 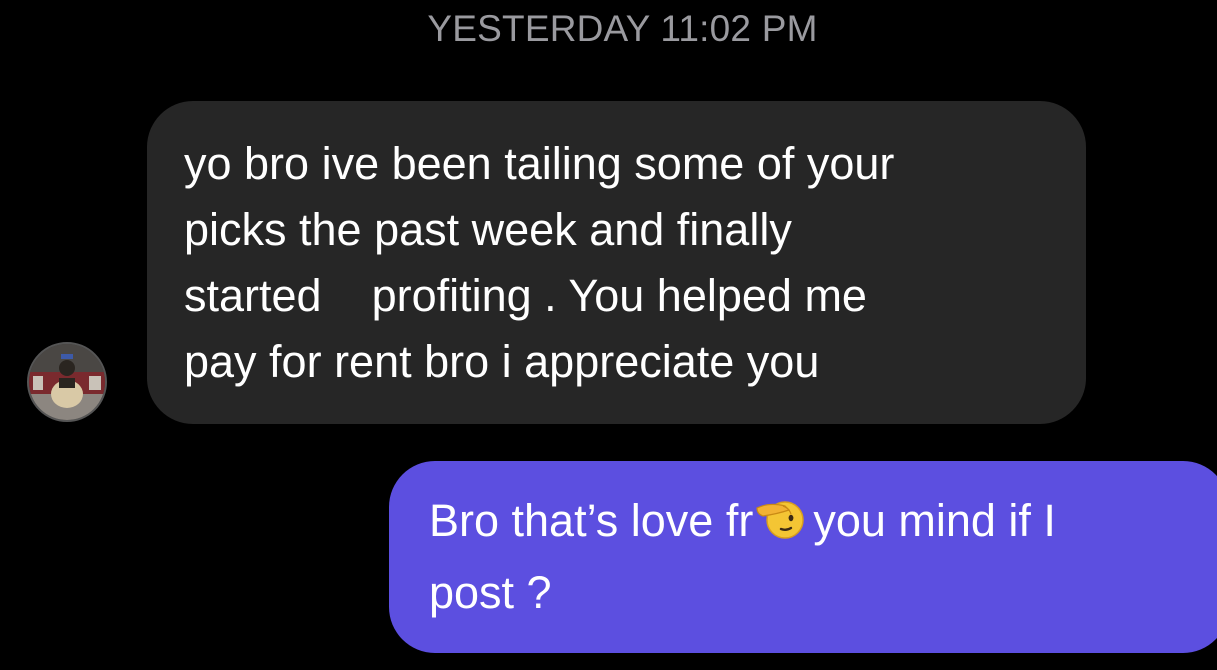 I want to click on sender-avatar, so click(x=67, y=382).